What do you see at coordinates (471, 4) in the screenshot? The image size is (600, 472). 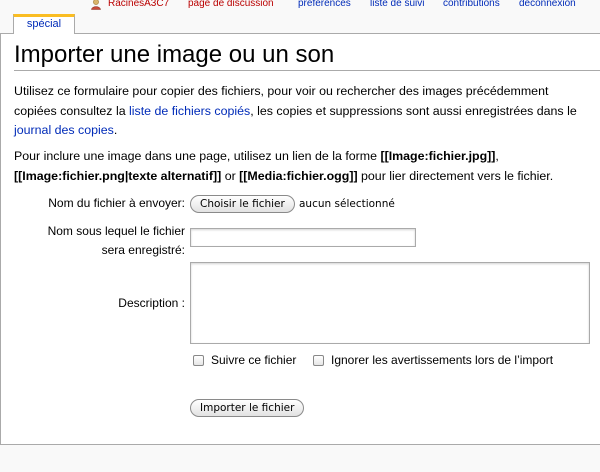 I see `contributions-link: contributions` at bounding box center [471, 4].